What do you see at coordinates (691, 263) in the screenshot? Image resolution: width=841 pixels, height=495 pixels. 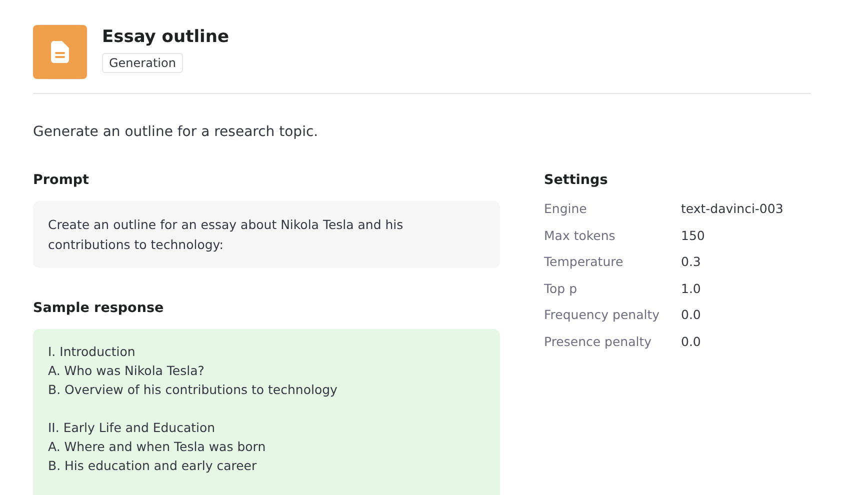 I see `setting-value: 0.3` at bounding box center [691, 263].